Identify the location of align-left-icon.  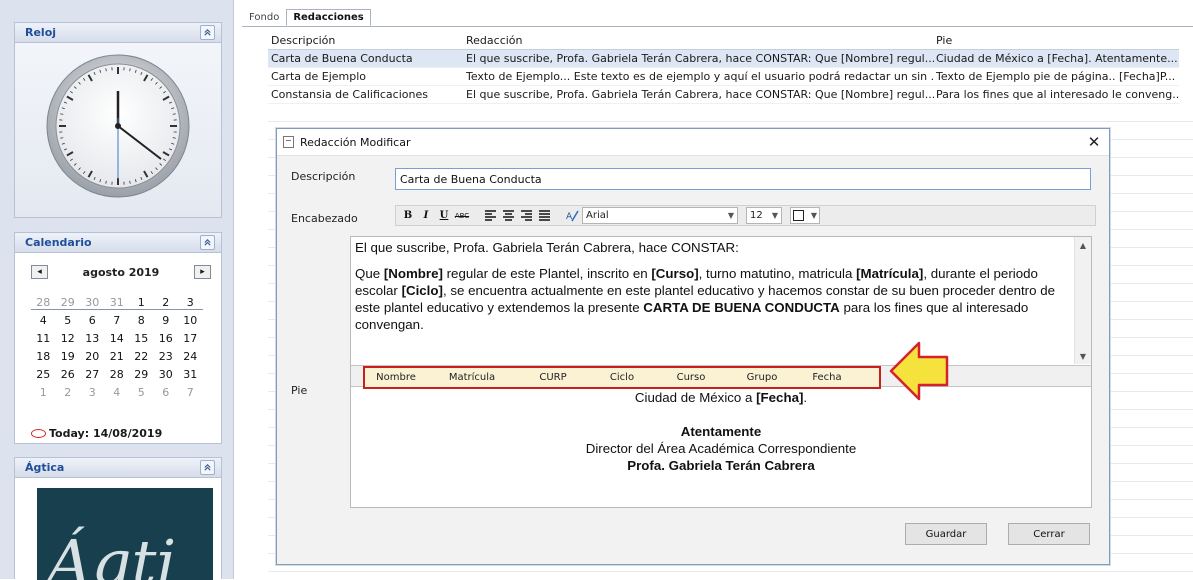
(490, 216).